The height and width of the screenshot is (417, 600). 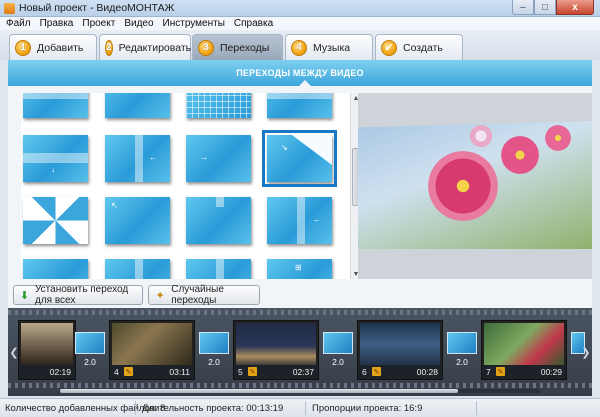 What do you see at coordinates (218, 158) in the screenshot?
I see `transition-thumb: →` at bounding box center [218, 158].